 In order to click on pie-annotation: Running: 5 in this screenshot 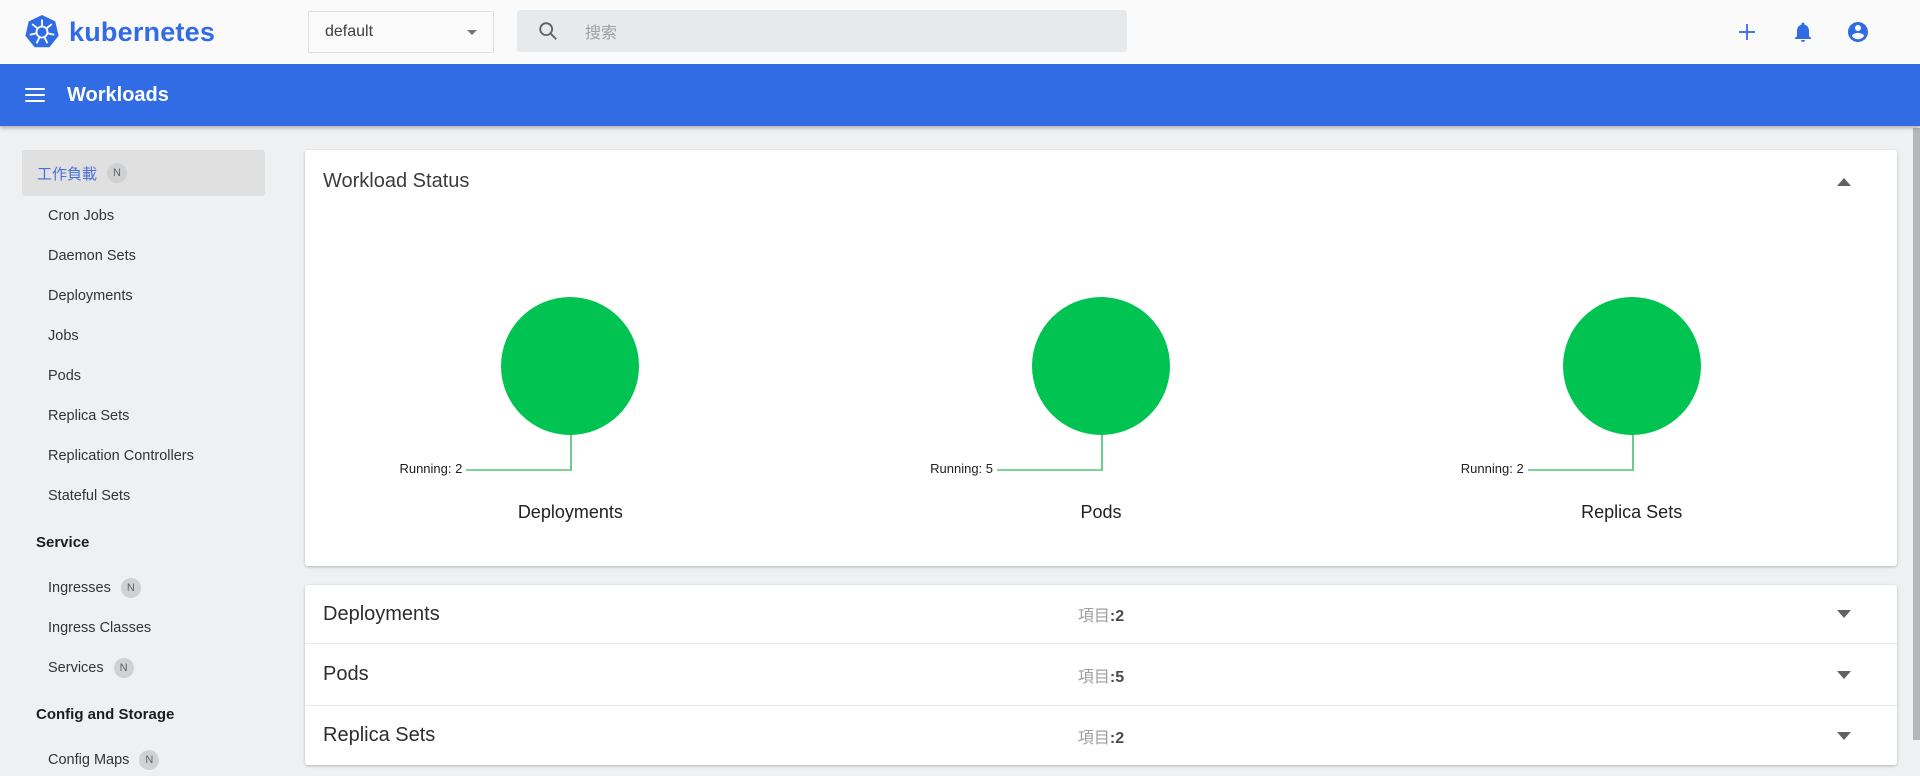, I will do `click(962, 468)`.